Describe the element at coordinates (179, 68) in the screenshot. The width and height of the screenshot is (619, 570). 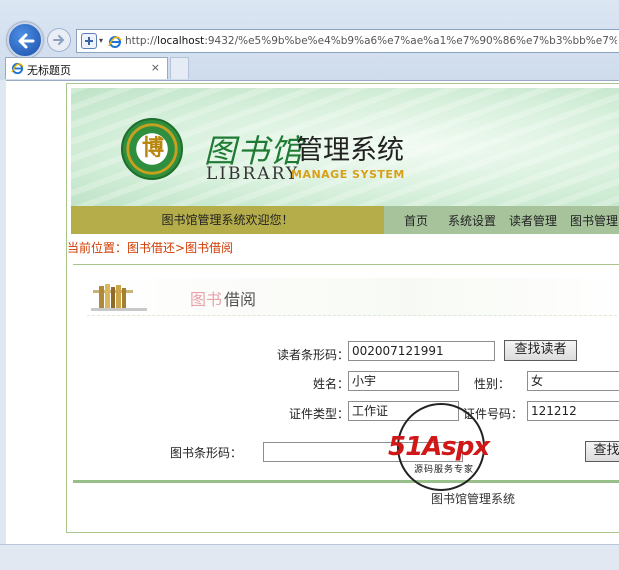
I see `new-tab-button` at that location.